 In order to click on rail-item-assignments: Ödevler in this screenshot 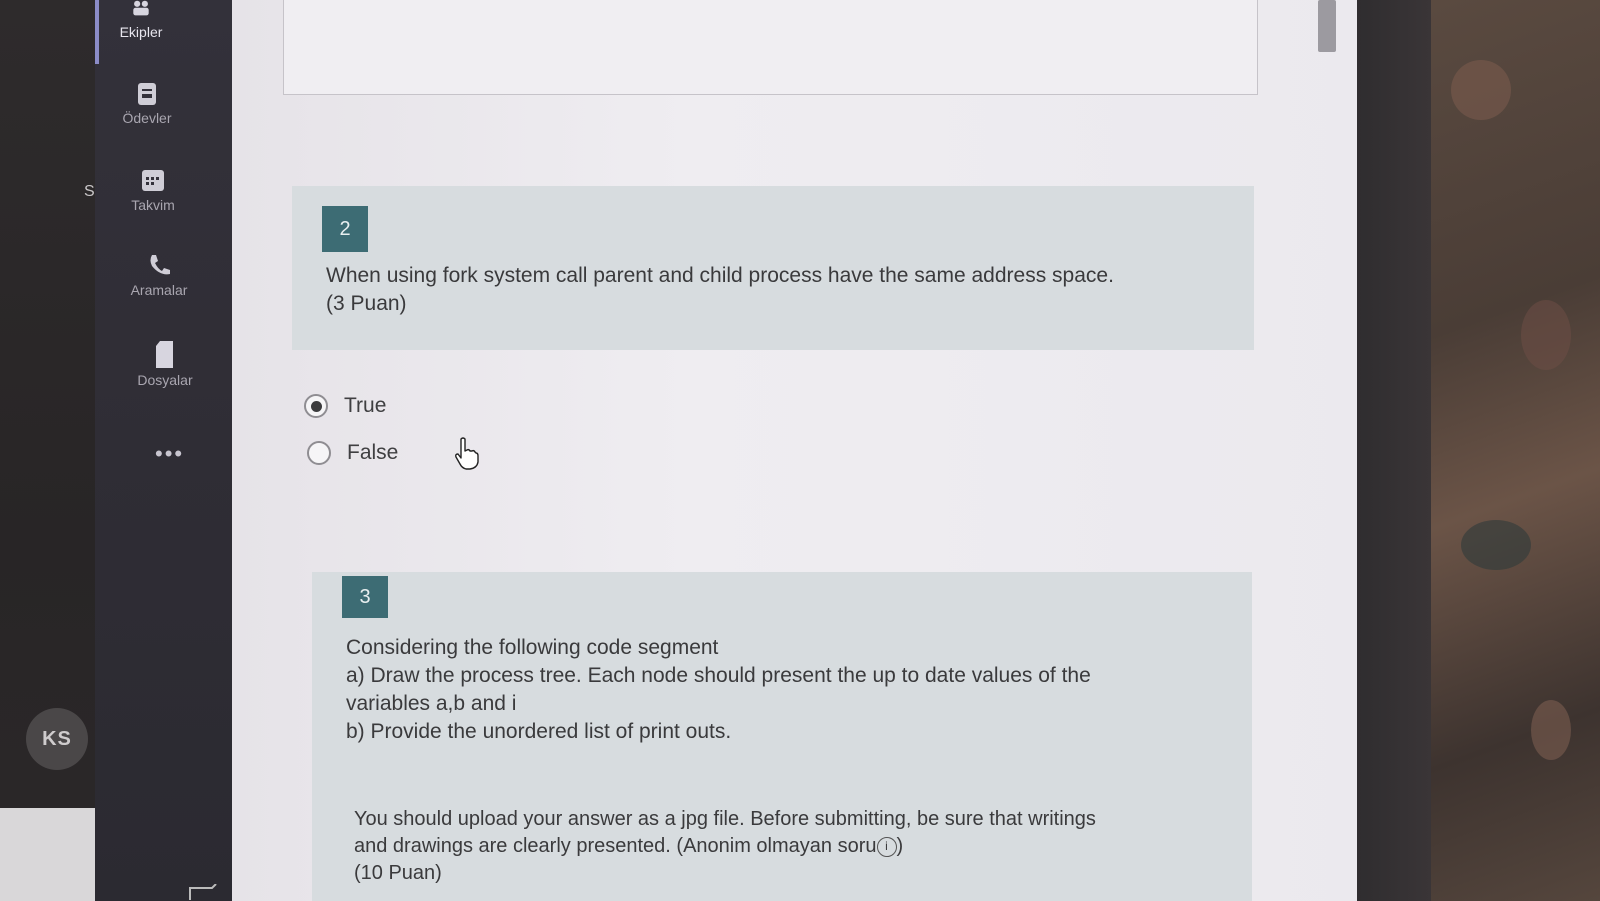, I will do `click(147, 103)`.